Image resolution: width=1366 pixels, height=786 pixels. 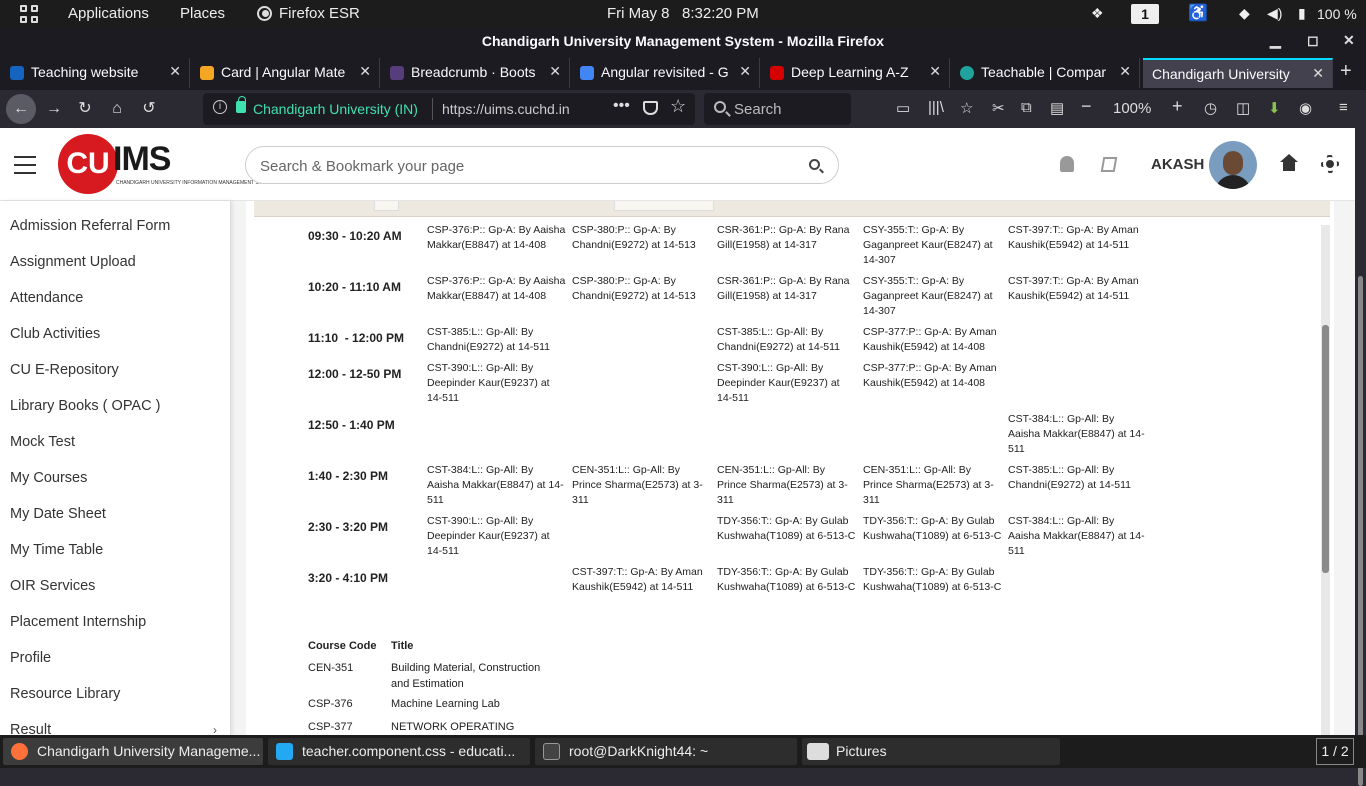 What do you see at coordinates (475, 73) in the screenshot?
I see `tab-breadcrumb-bootstrap: Breadcrumb · Boots ✕` at bounding box center [475, 73].